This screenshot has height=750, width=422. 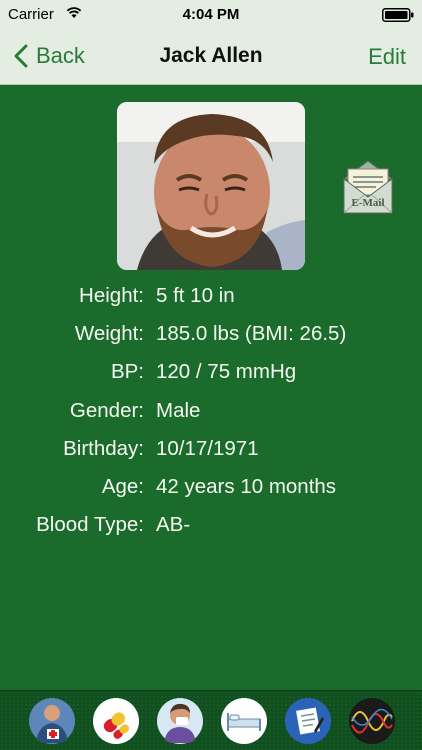 I want to click on detail-row-age: Age: 42 years 10 months, so click(x=211, y=492).